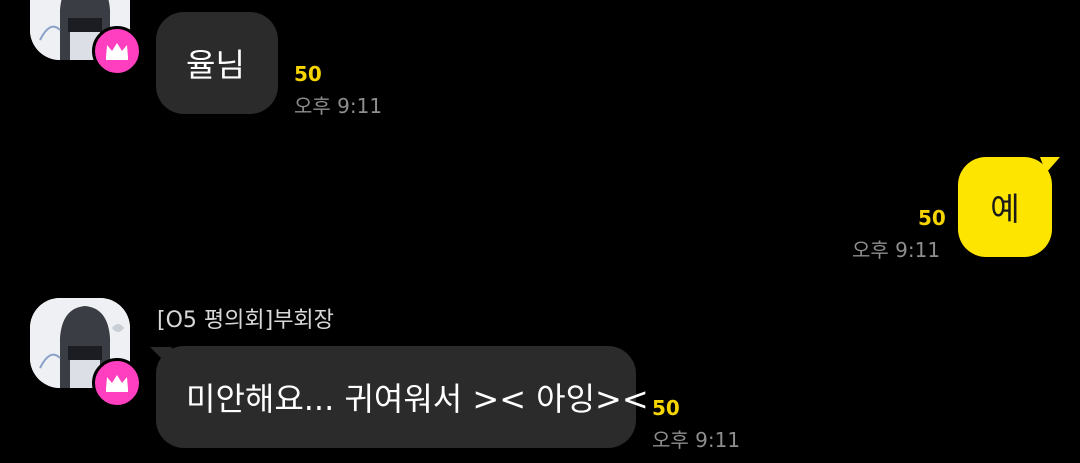 Image resolution: width=1080 pixels, height=463 pixels. I want to click on message-bubble: 율님, so click(217, 63).